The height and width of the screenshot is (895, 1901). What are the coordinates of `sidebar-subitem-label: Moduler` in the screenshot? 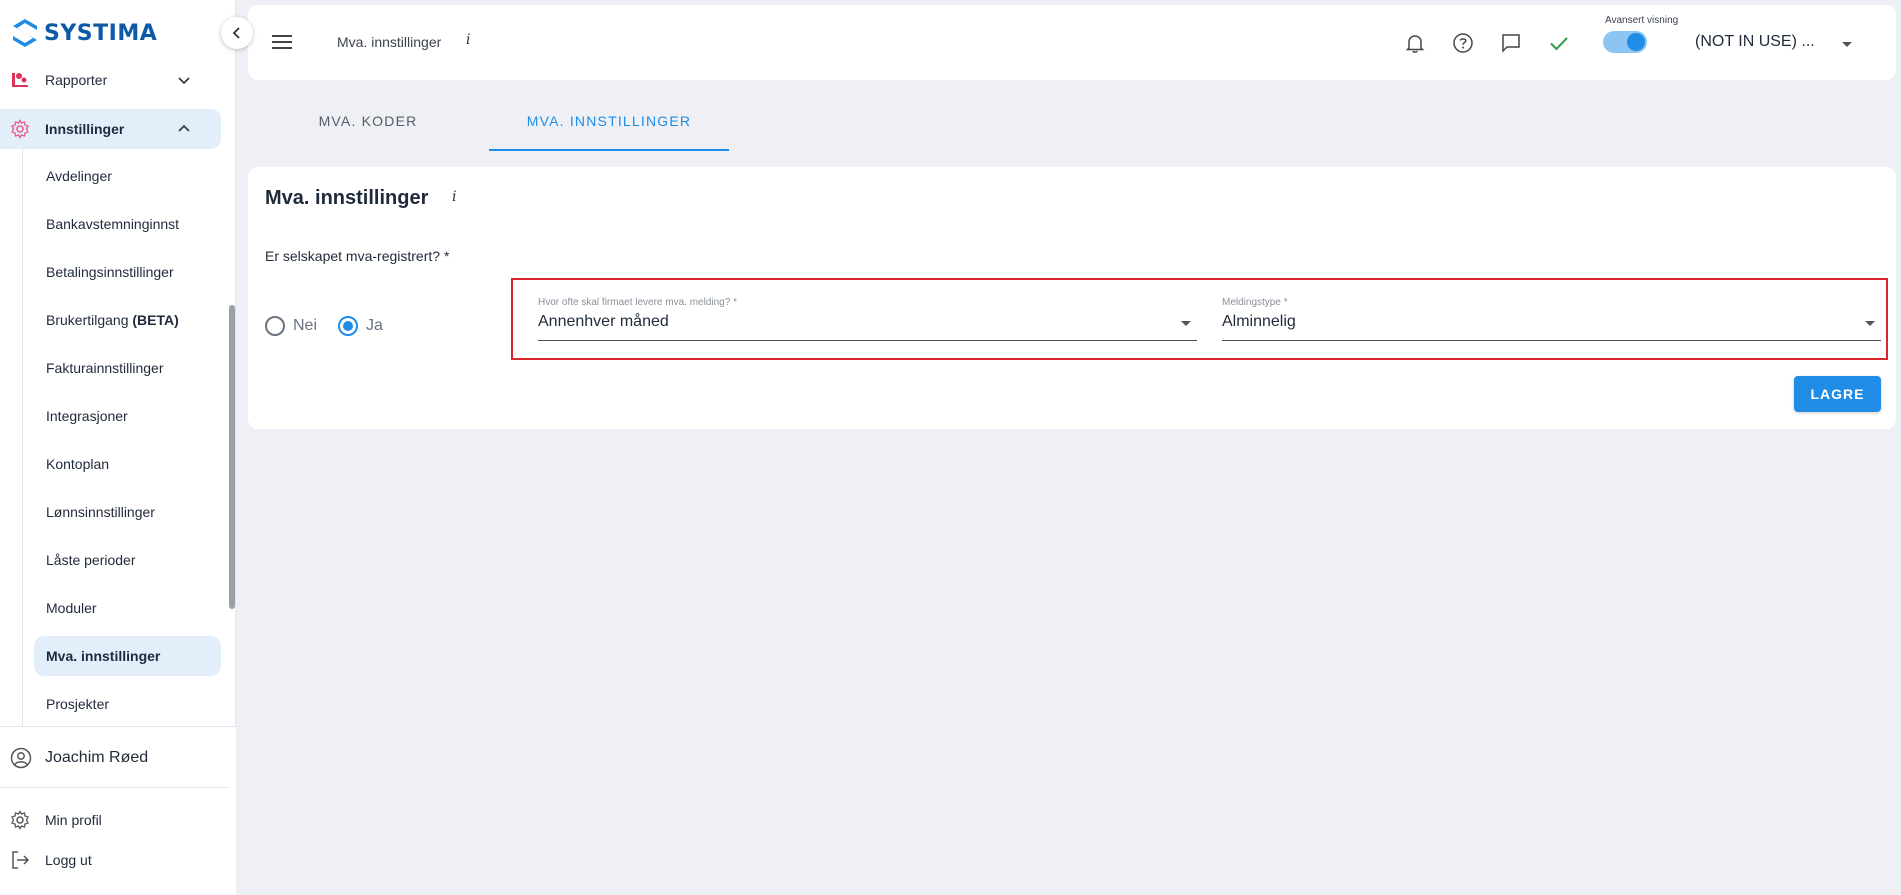 It's located at (71, 608).